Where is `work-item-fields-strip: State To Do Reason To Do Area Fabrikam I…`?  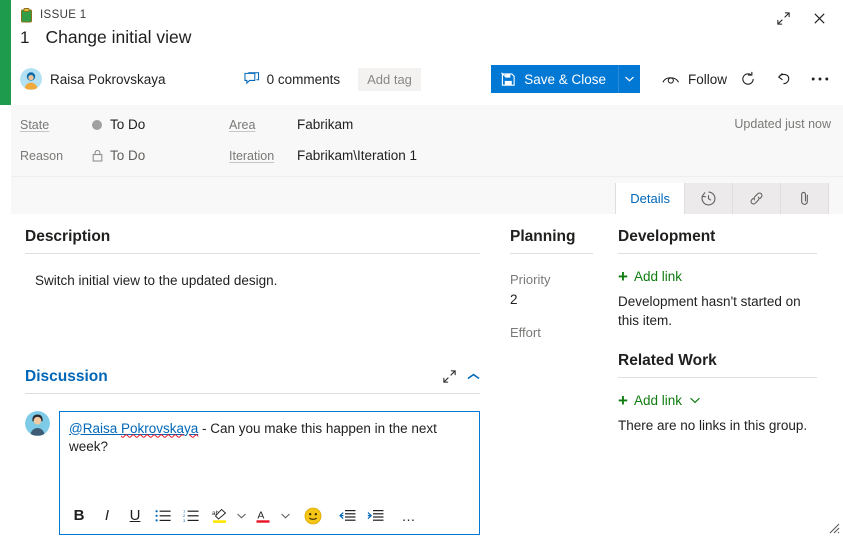 work-item-fields-strip: State To Do Reason To Do Area Fabrikam I… is located at coordinates (427, 141).